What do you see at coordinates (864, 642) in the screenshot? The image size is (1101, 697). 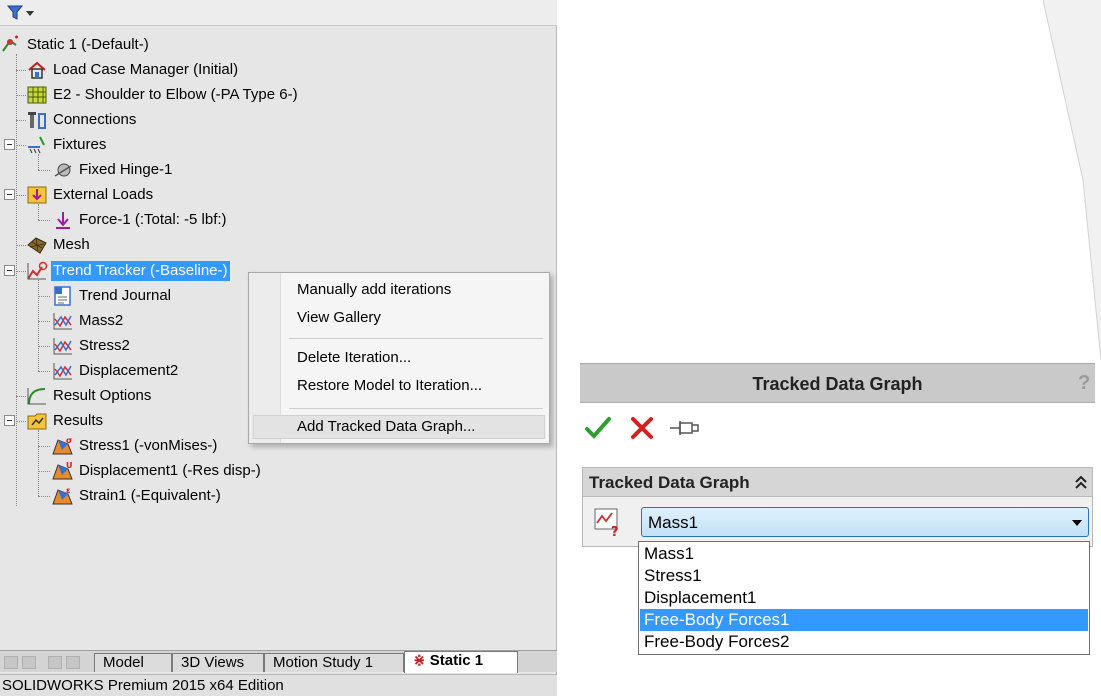 I see `dropdown-option: Free-Body Forces2` at bounding box center [864, 642].